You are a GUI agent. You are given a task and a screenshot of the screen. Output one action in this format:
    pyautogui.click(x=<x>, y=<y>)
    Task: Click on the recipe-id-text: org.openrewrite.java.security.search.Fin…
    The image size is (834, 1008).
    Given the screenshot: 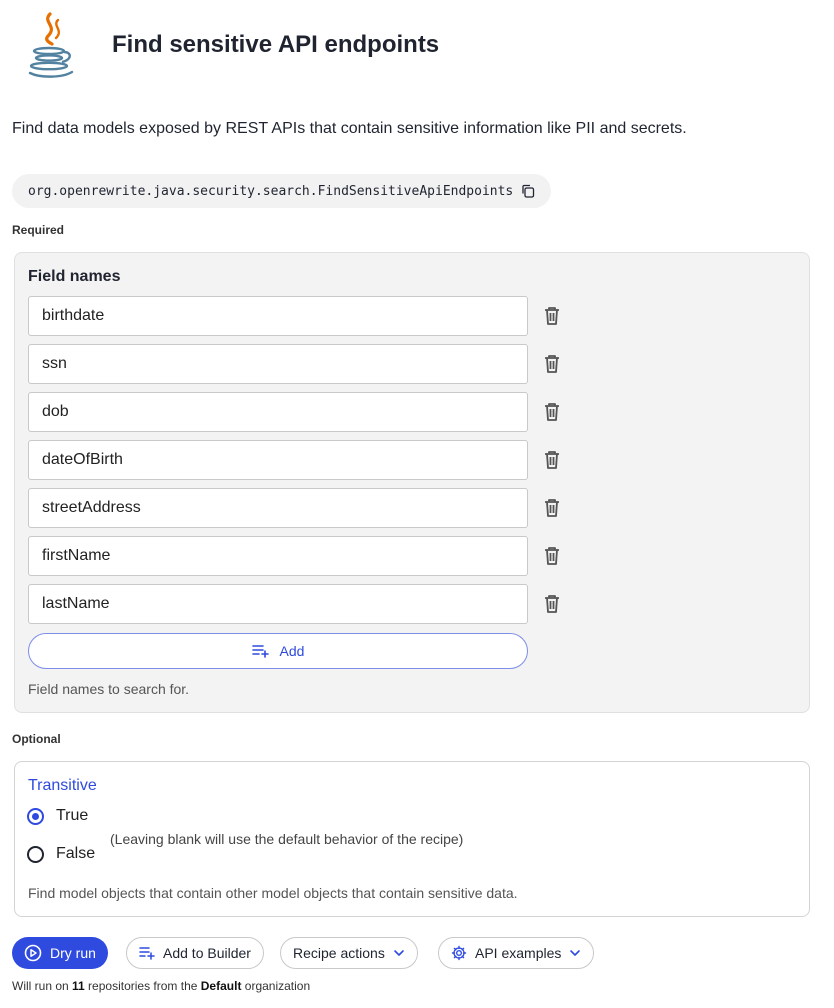 What is the action you would take?
    pyautogui.click(x=271, y=191)
    